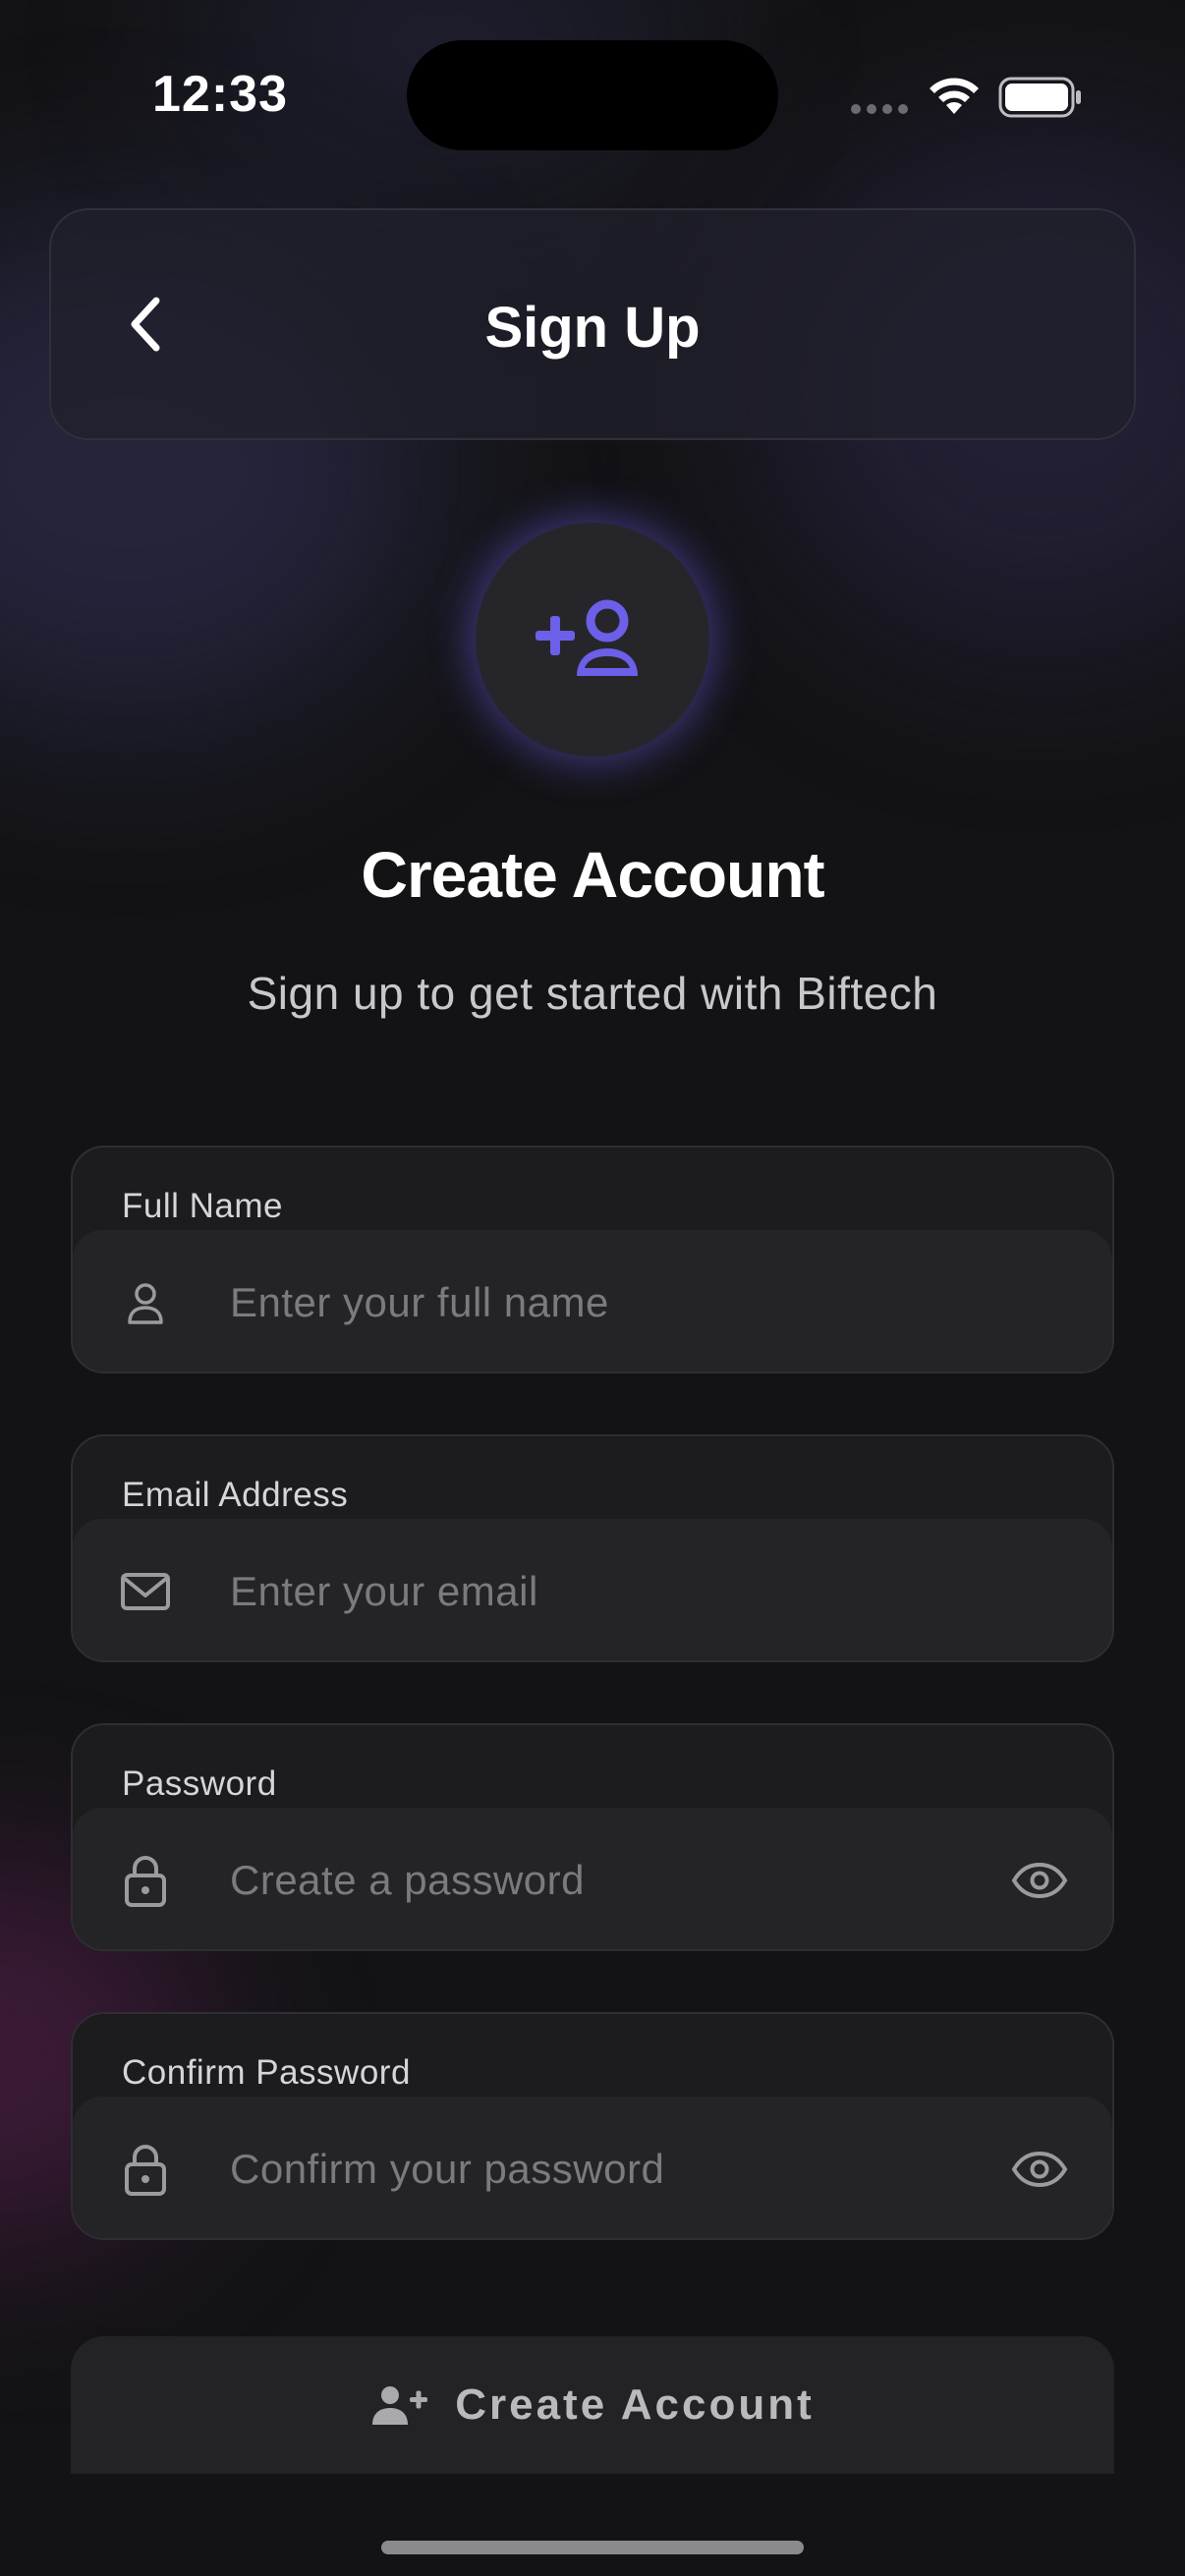 Image resolution: width=1185 pixels, height=2576 pixels. I want to click on confirm-password-field: Confirm Password Confirm your password, so click(592, 2126).